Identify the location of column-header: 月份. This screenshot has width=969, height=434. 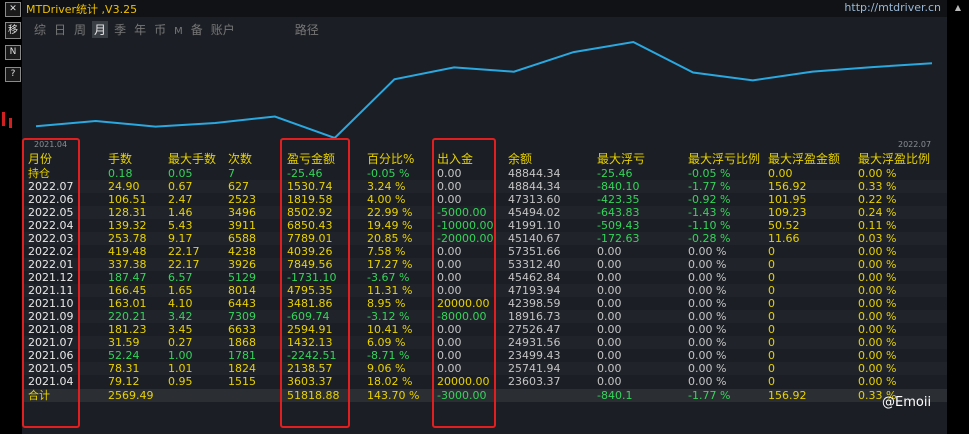
(40, 159).